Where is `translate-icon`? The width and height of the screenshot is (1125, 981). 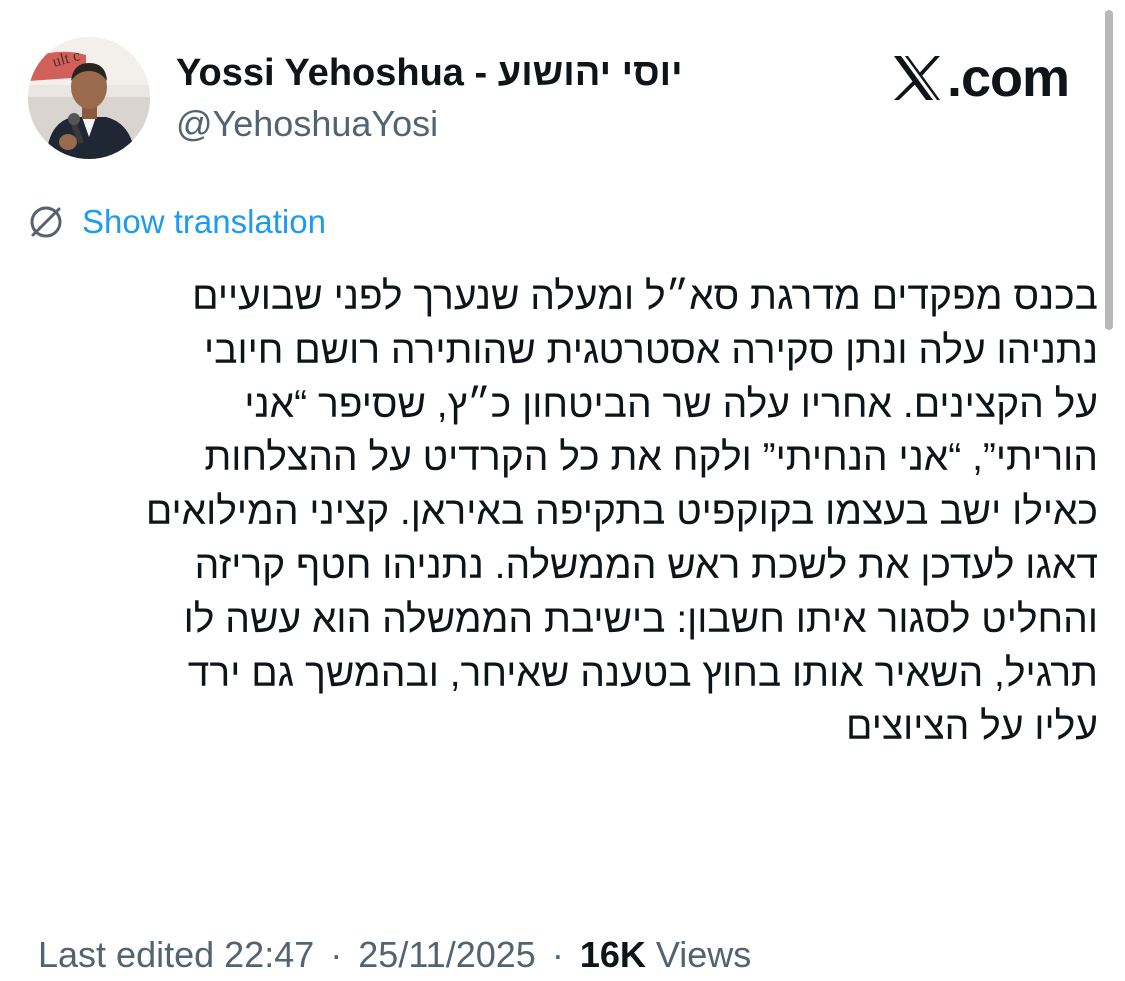 translate-icon is located at coordinates (46, 222).